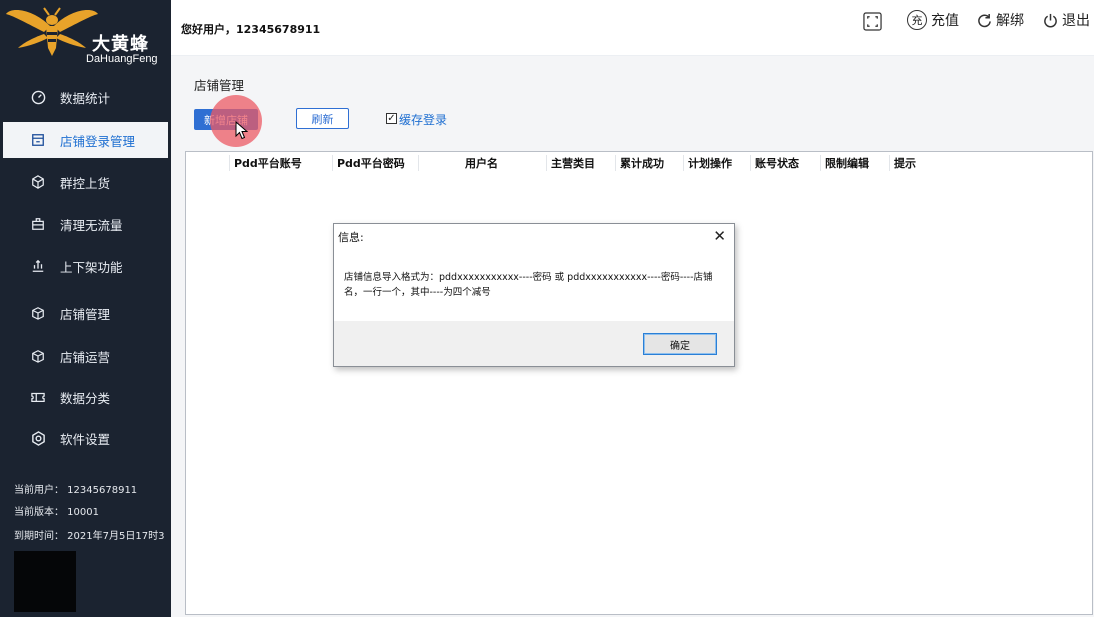 This screenshot has width=1094, height=617. What do you see at coordinates (905, 163) in the screenshot?
I see `column-header-hint: 提示` at bounding box center [905, 163].